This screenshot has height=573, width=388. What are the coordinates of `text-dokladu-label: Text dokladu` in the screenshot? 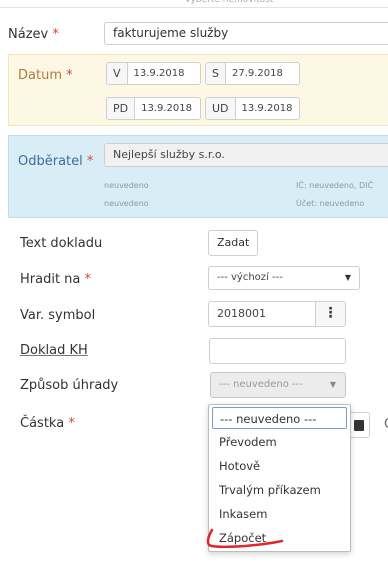 It's located at (61, 243).